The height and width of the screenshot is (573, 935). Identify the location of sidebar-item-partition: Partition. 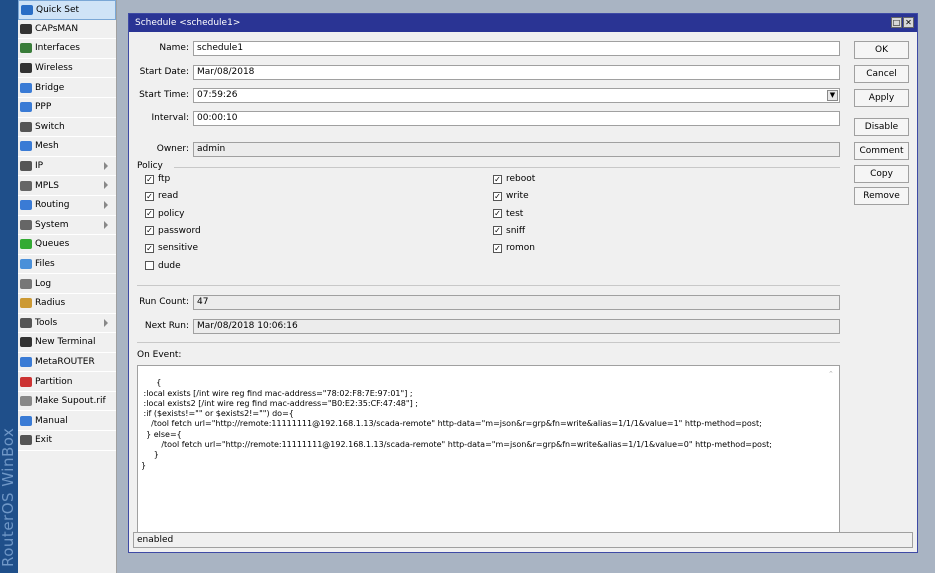
(67, 382).